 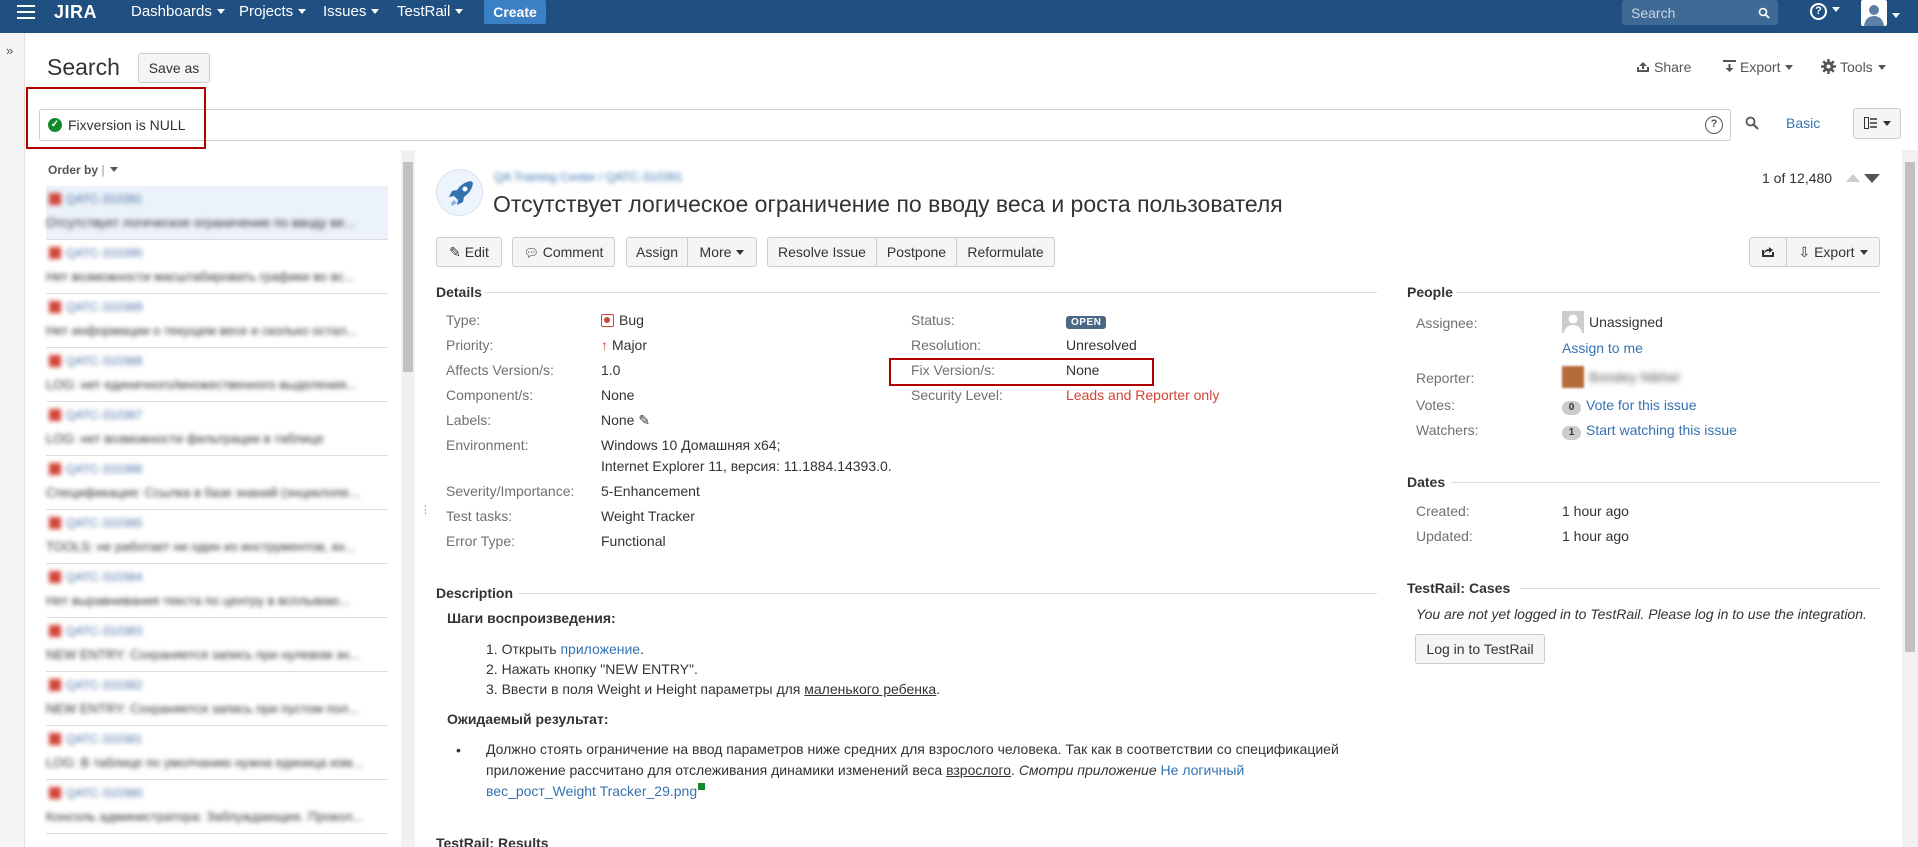 What do you see at coordinates (916, 252) in the screenshot?
I see `postpone-button: Postpone` at bounding box center [916, 252].